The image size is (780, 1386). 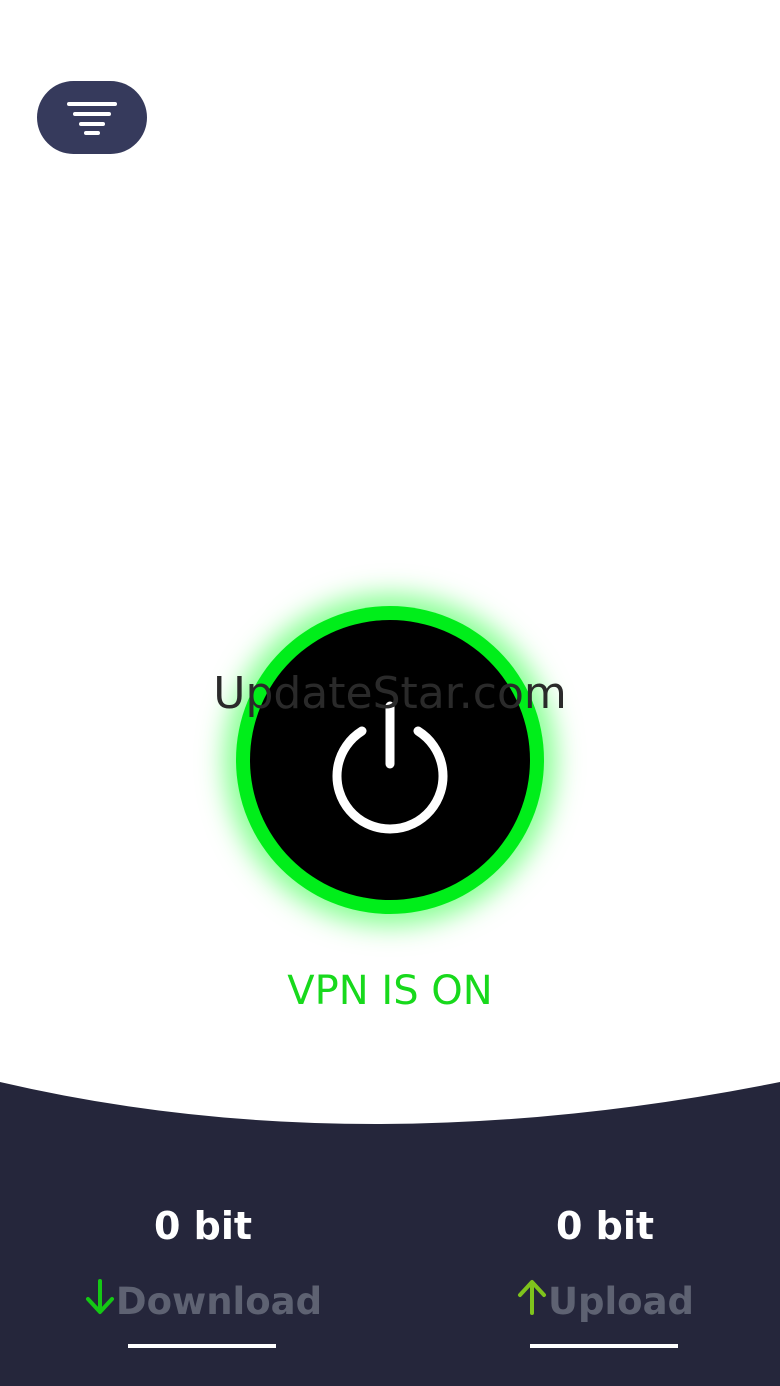 I want to click on upload-tab: Upload, so click(x=605, y=1301).